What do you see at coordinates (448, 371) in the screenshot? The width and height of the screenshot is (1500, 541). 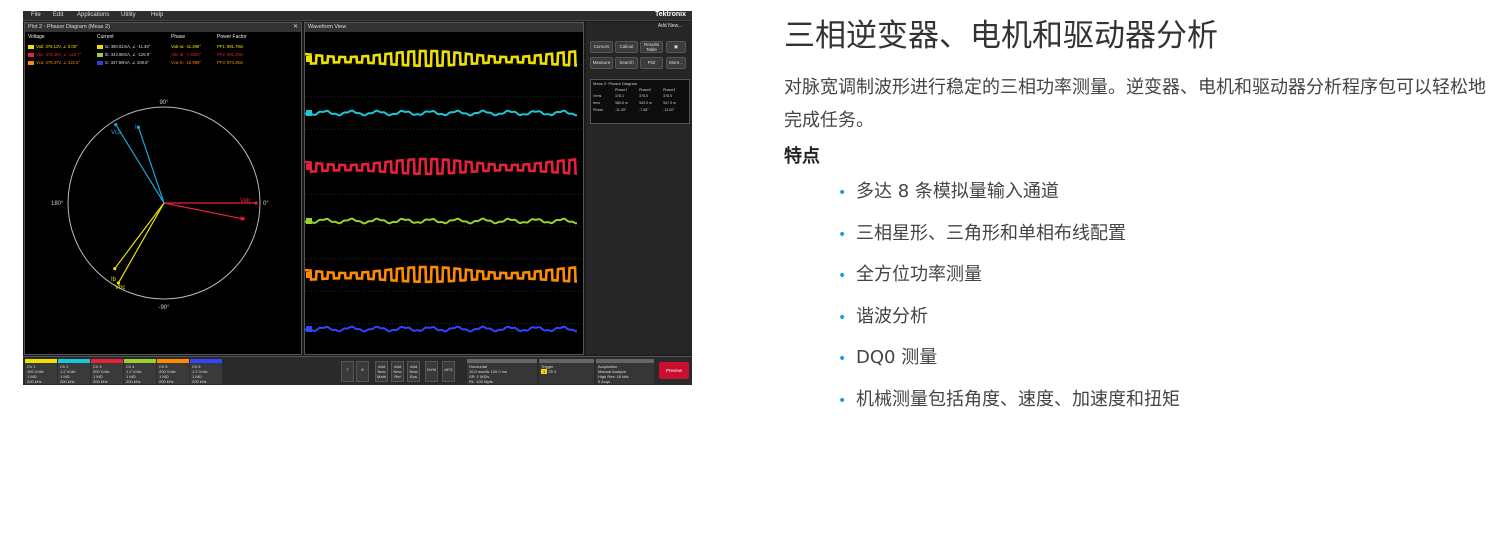 I see `afg-button: AFG` at bounding box center [448, 371].